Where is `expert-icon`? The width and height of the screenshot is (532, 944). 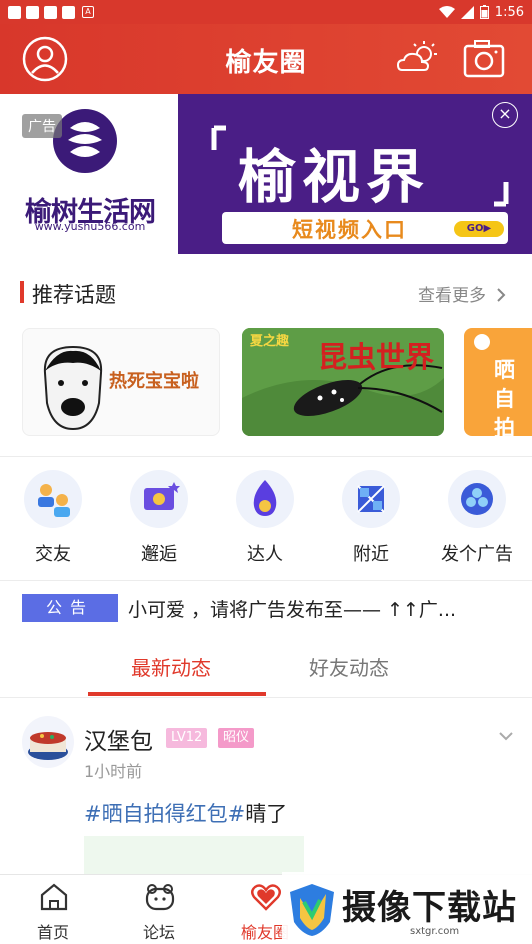 expert-icon is located at coordinates (265, 499).